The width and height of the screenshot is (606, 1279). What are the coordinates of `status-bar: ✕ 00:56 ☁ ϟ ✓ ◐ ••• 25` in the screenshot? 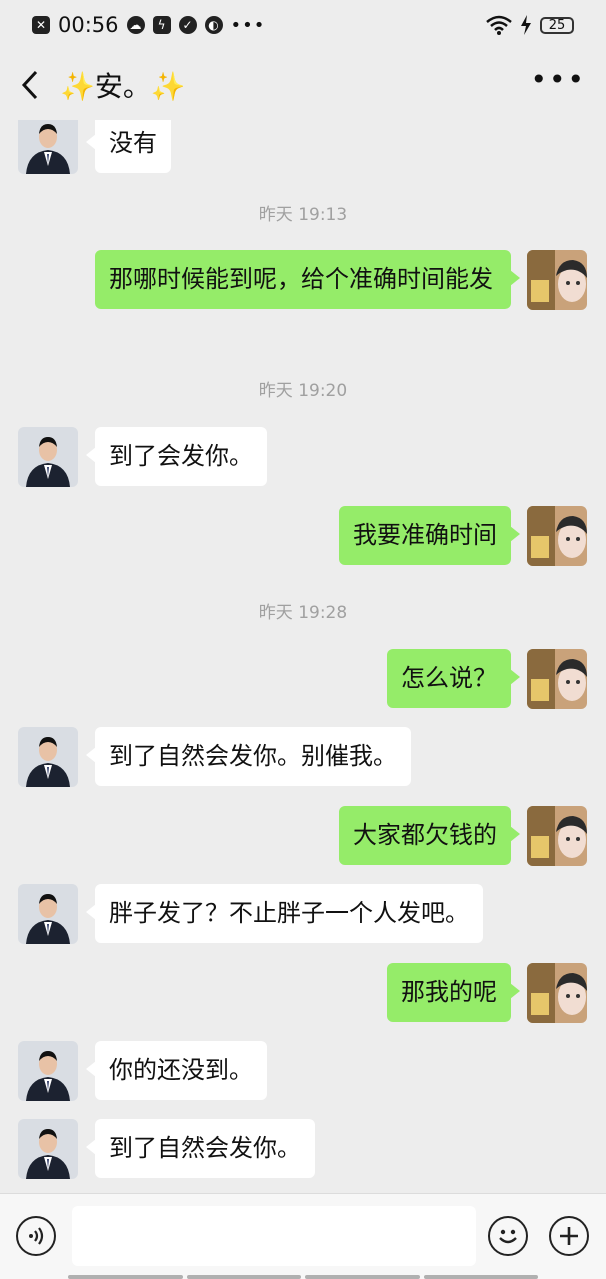 It's located at (303, 25).